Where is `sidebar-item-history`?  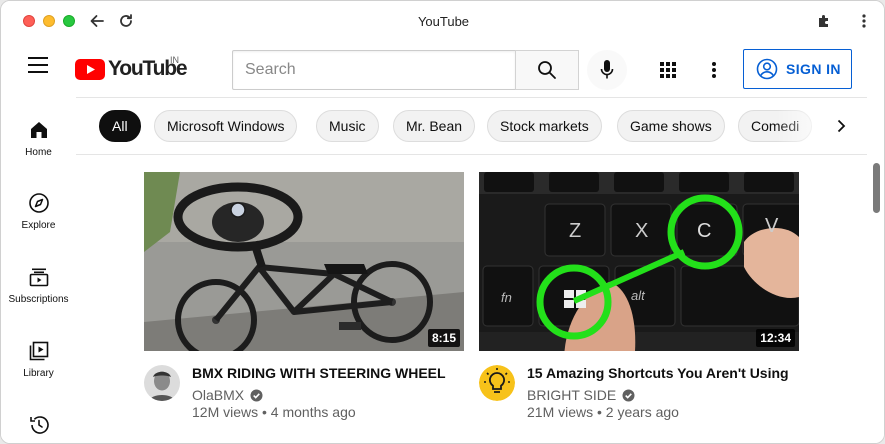 sidebar-item-history is located at coordinates (38, 425).